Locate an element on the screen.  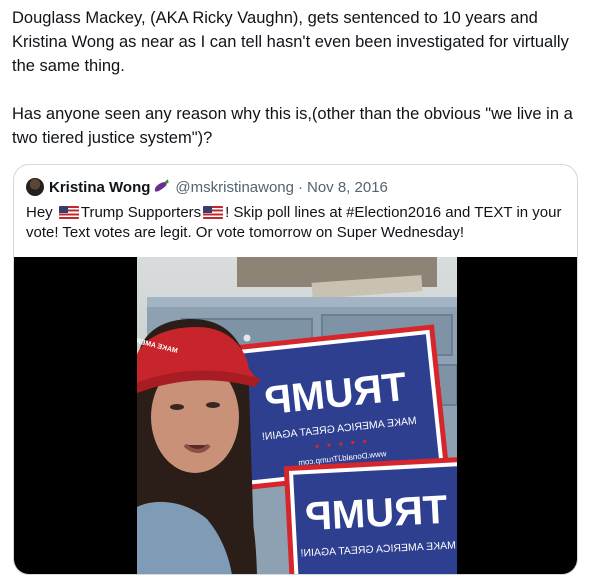
author-handle: @mskristinawong is located at coordinates (234, 187).